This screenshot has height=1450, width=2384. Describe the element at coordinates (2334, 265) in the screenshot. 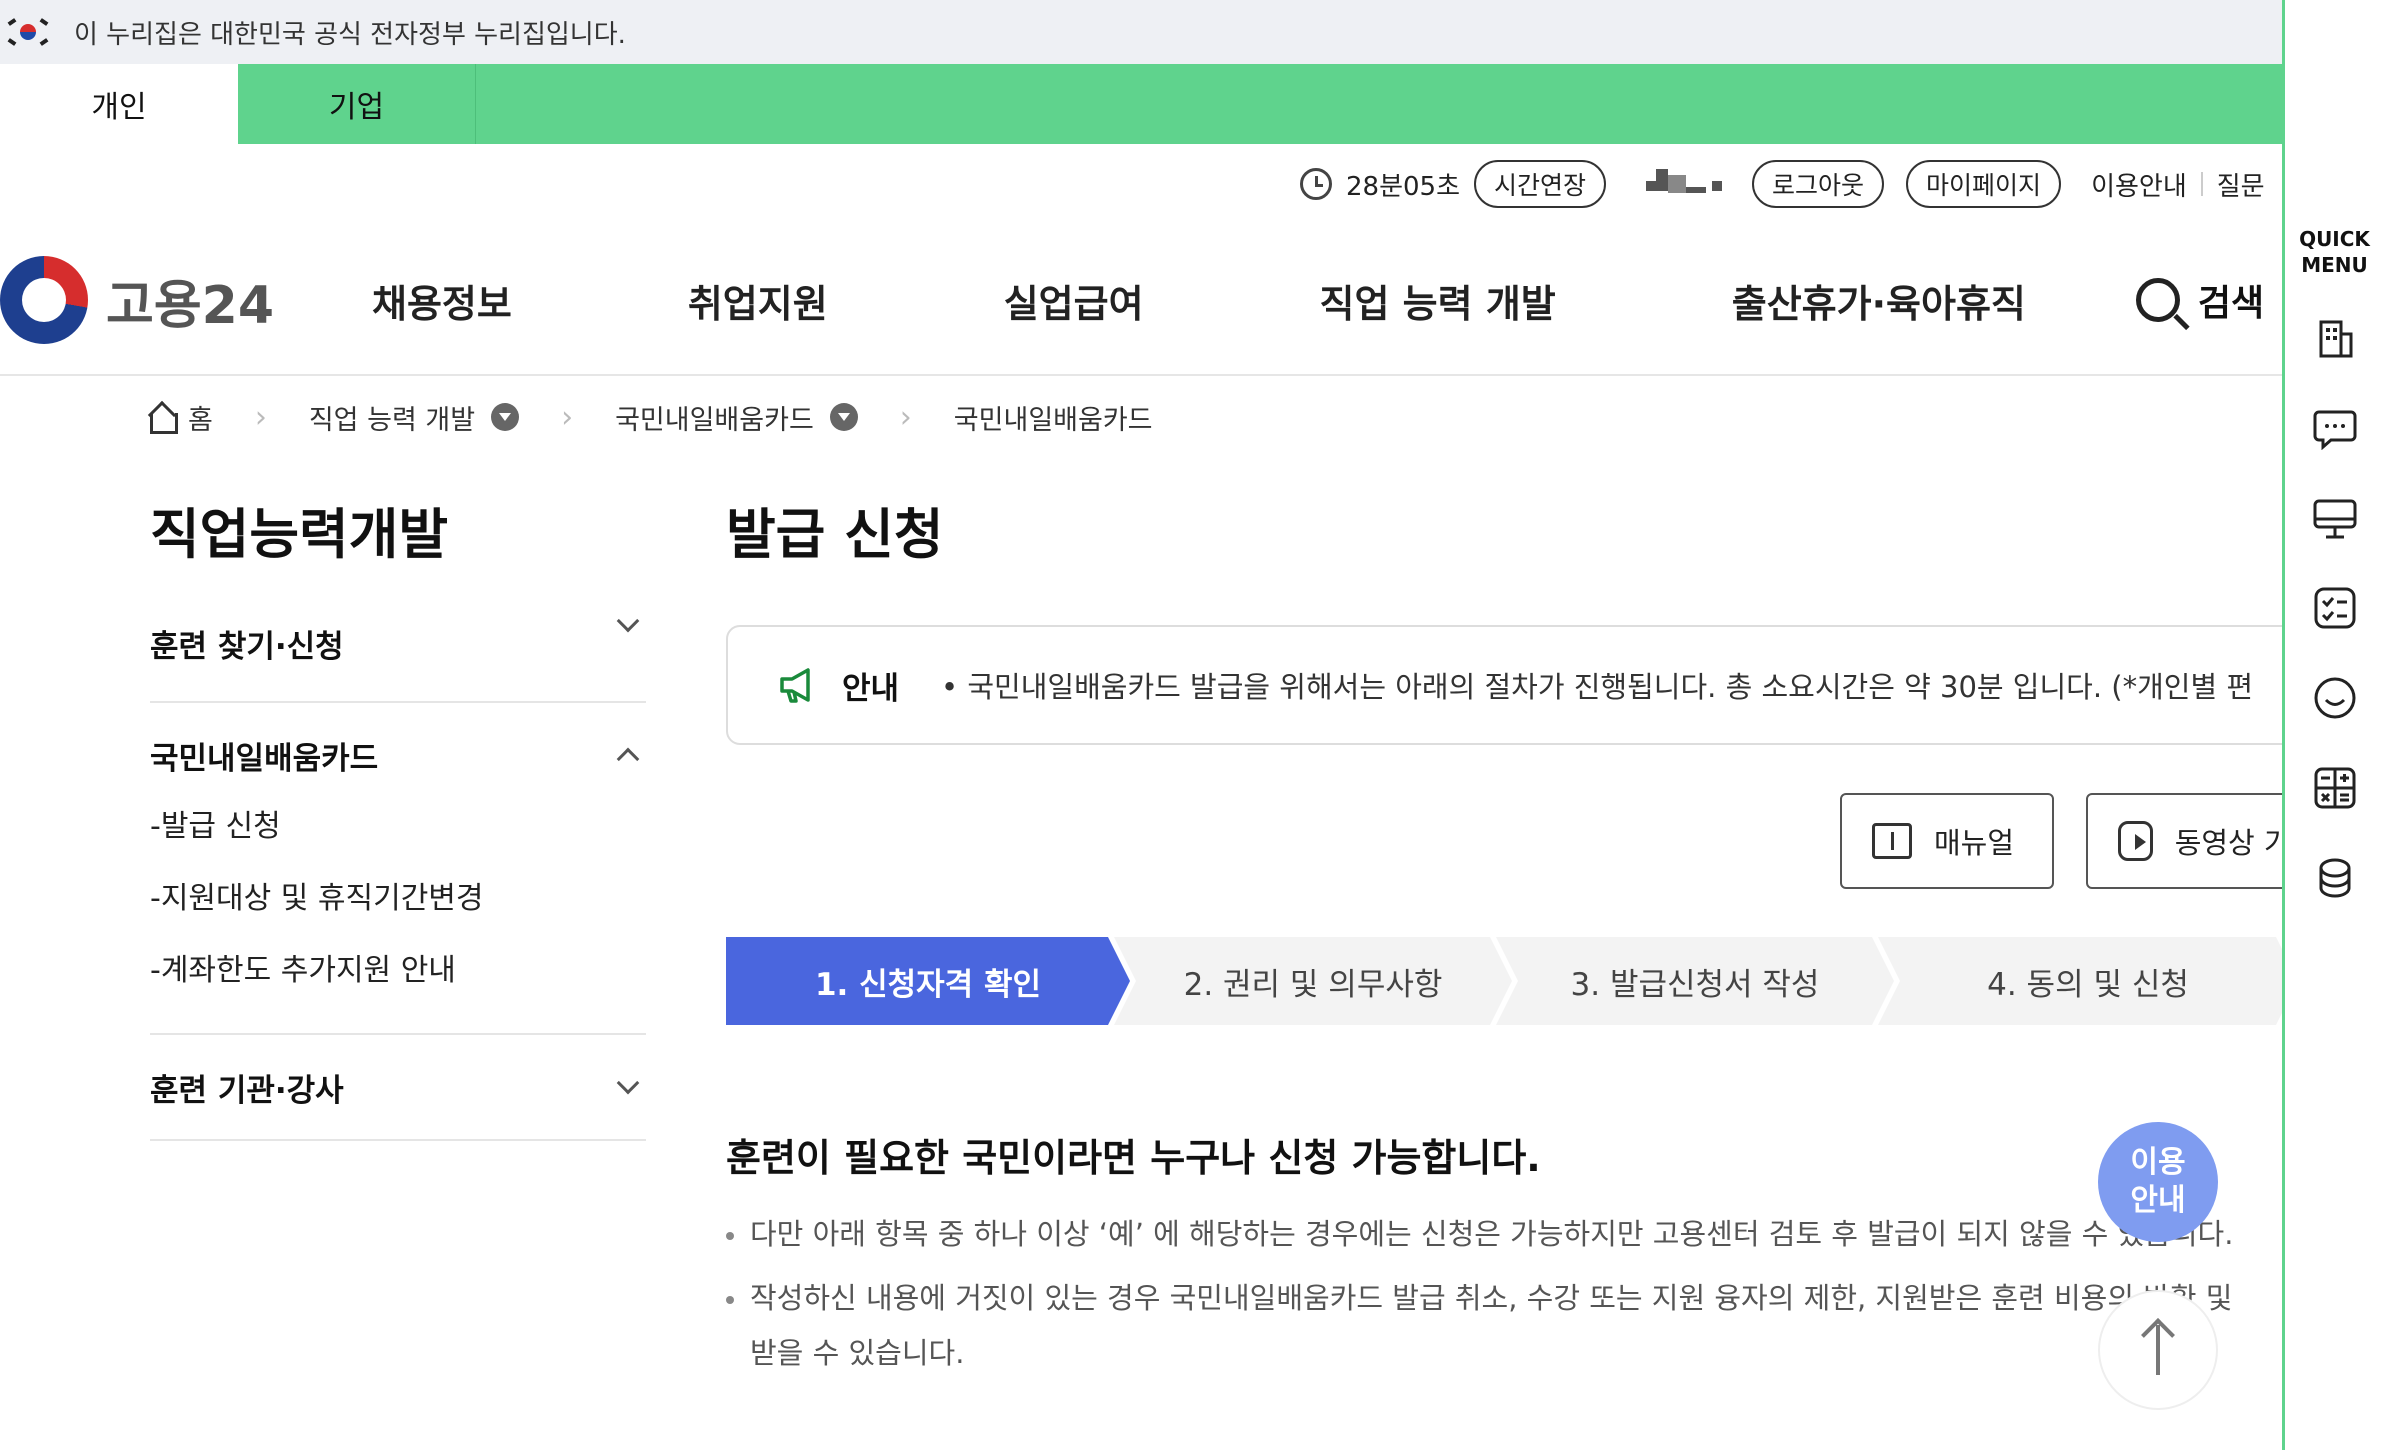

I see `quick-menu-title-line: MENU` at that location.